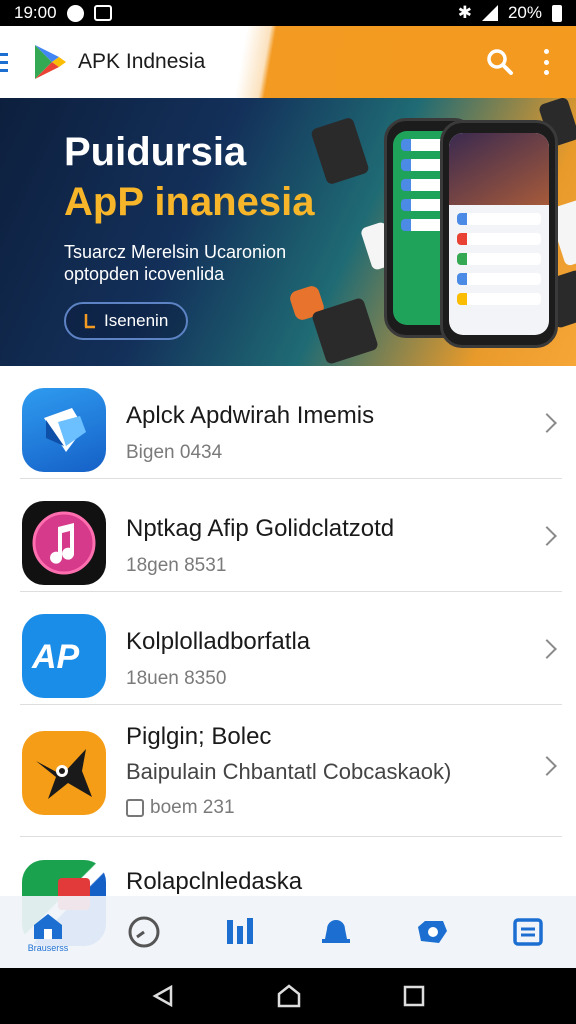 The image size is (576, 1024). I want to click on app-shield-icon, so click(64, 430).